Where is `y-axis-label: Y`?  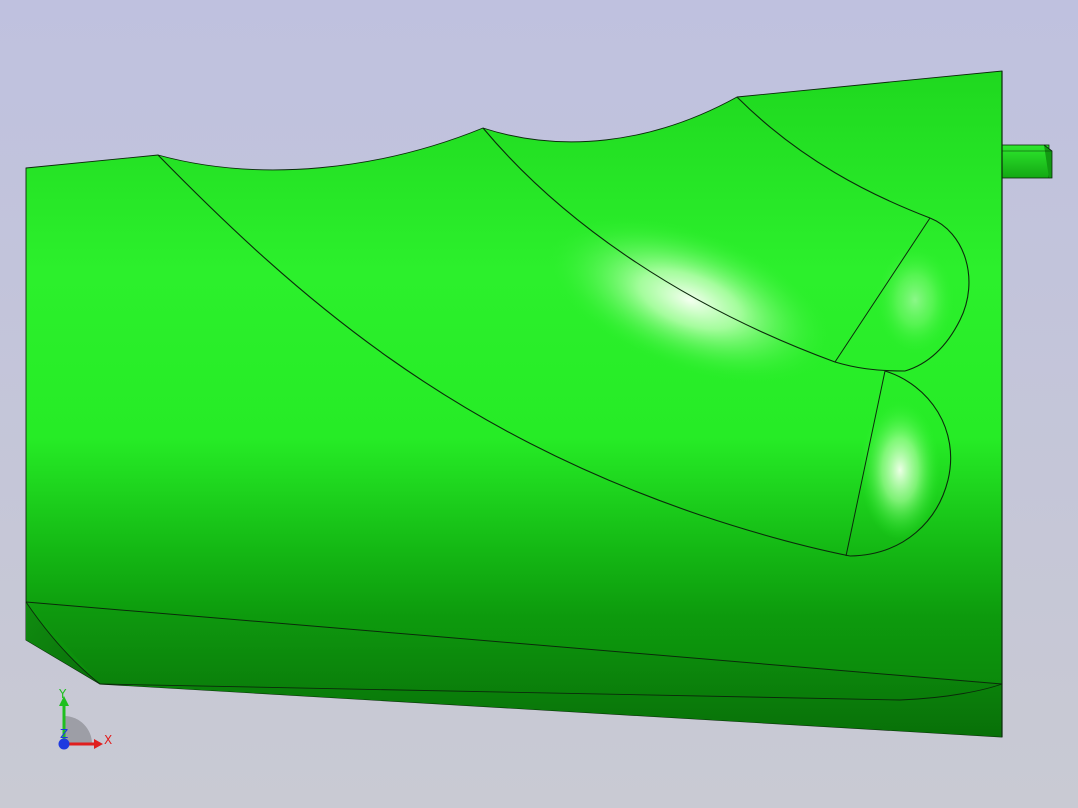
y-axis-label: Y is located at coordinates (62, 694).